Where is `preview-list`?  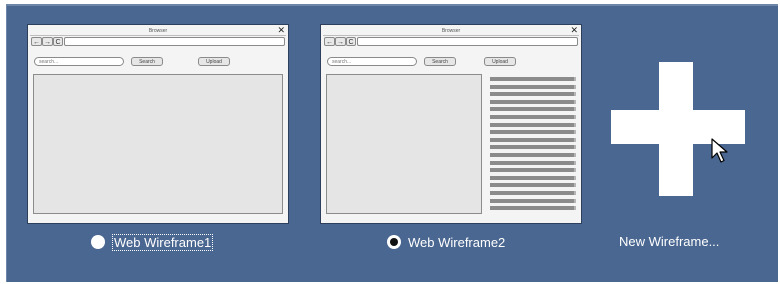 preview-list is located at coordinates (533, 145).